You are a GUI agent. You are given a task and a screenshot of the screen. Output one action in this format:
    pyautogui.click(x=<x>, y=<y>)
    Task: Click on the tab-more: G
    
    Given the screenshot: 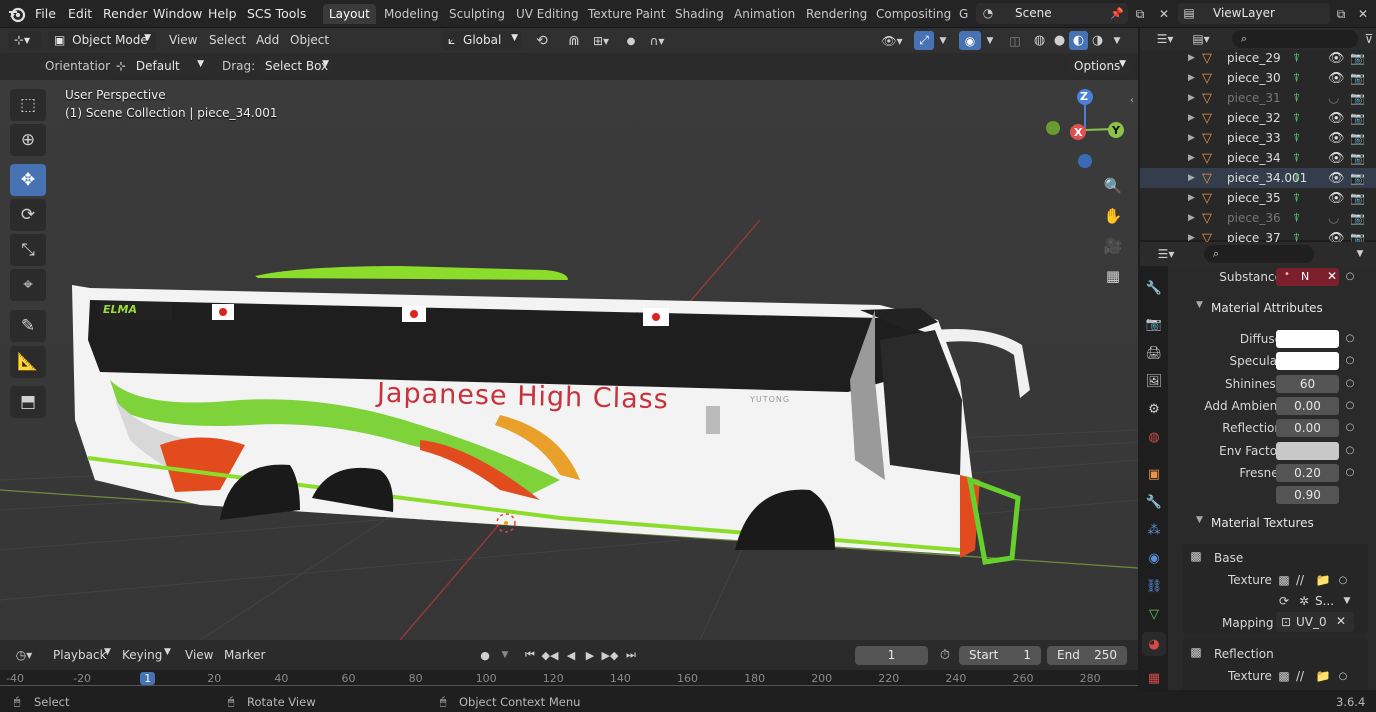 What is the action you would take?
    pyautogui.click(x=963, y=14)
    